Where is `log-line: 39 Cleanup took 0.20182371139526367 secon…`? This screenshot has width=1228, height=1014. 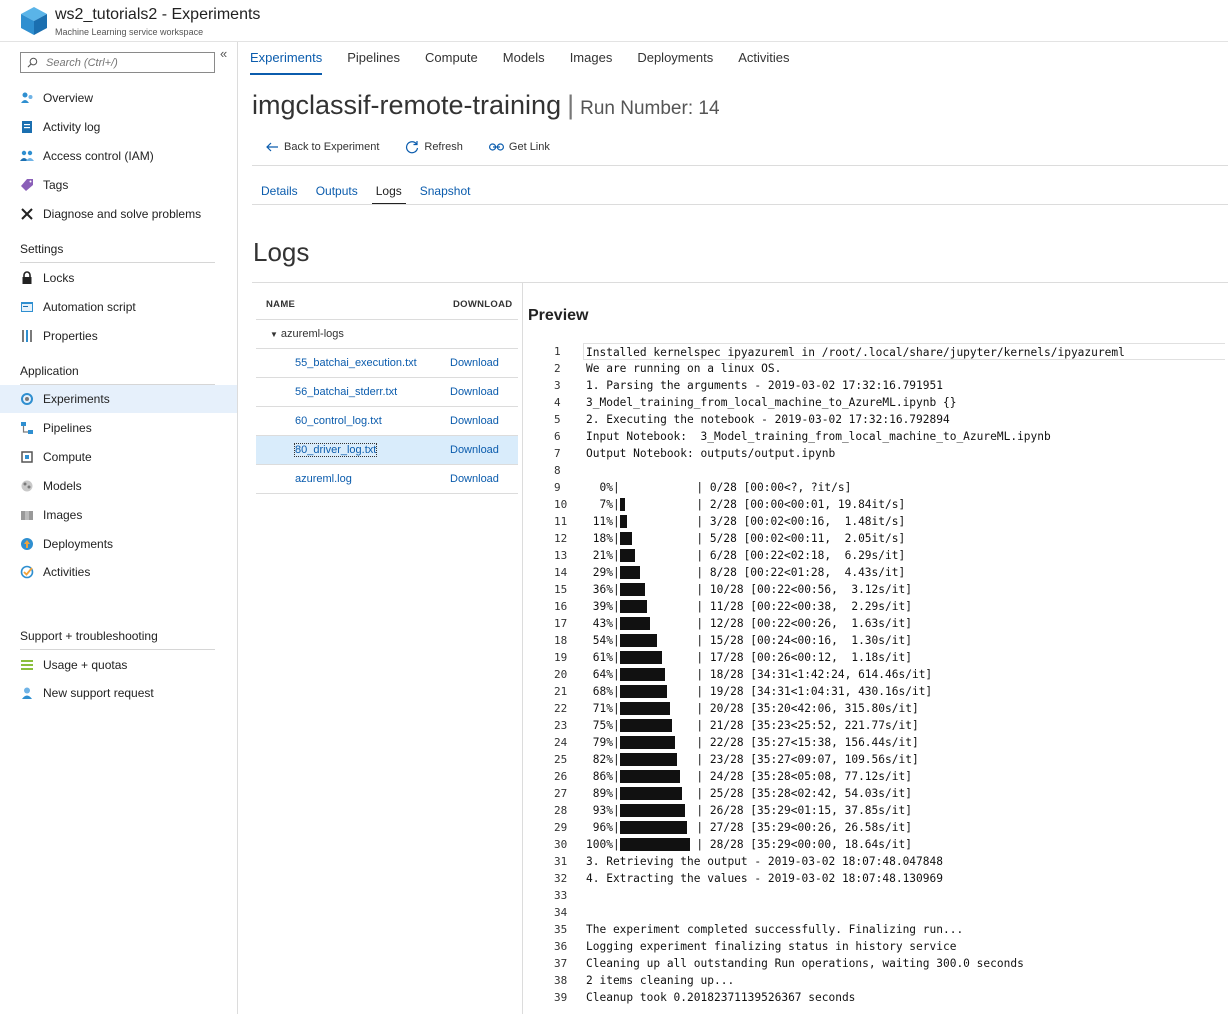 log-line: 39 Cleanup took 0.20182371139526367 secon… is located at coordinates (879, 997).